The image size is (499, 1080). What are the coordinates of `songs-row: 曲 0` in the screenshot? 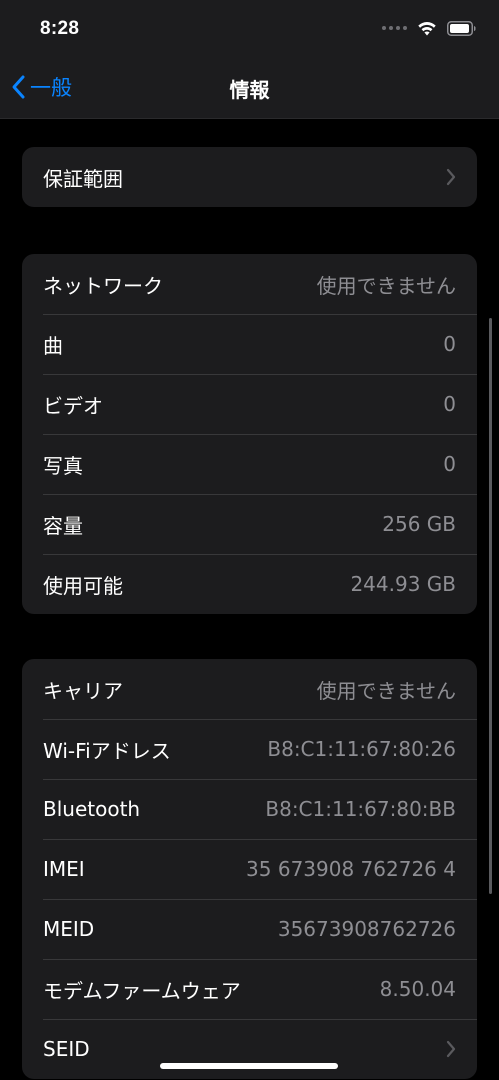 It's located at (249, 344).